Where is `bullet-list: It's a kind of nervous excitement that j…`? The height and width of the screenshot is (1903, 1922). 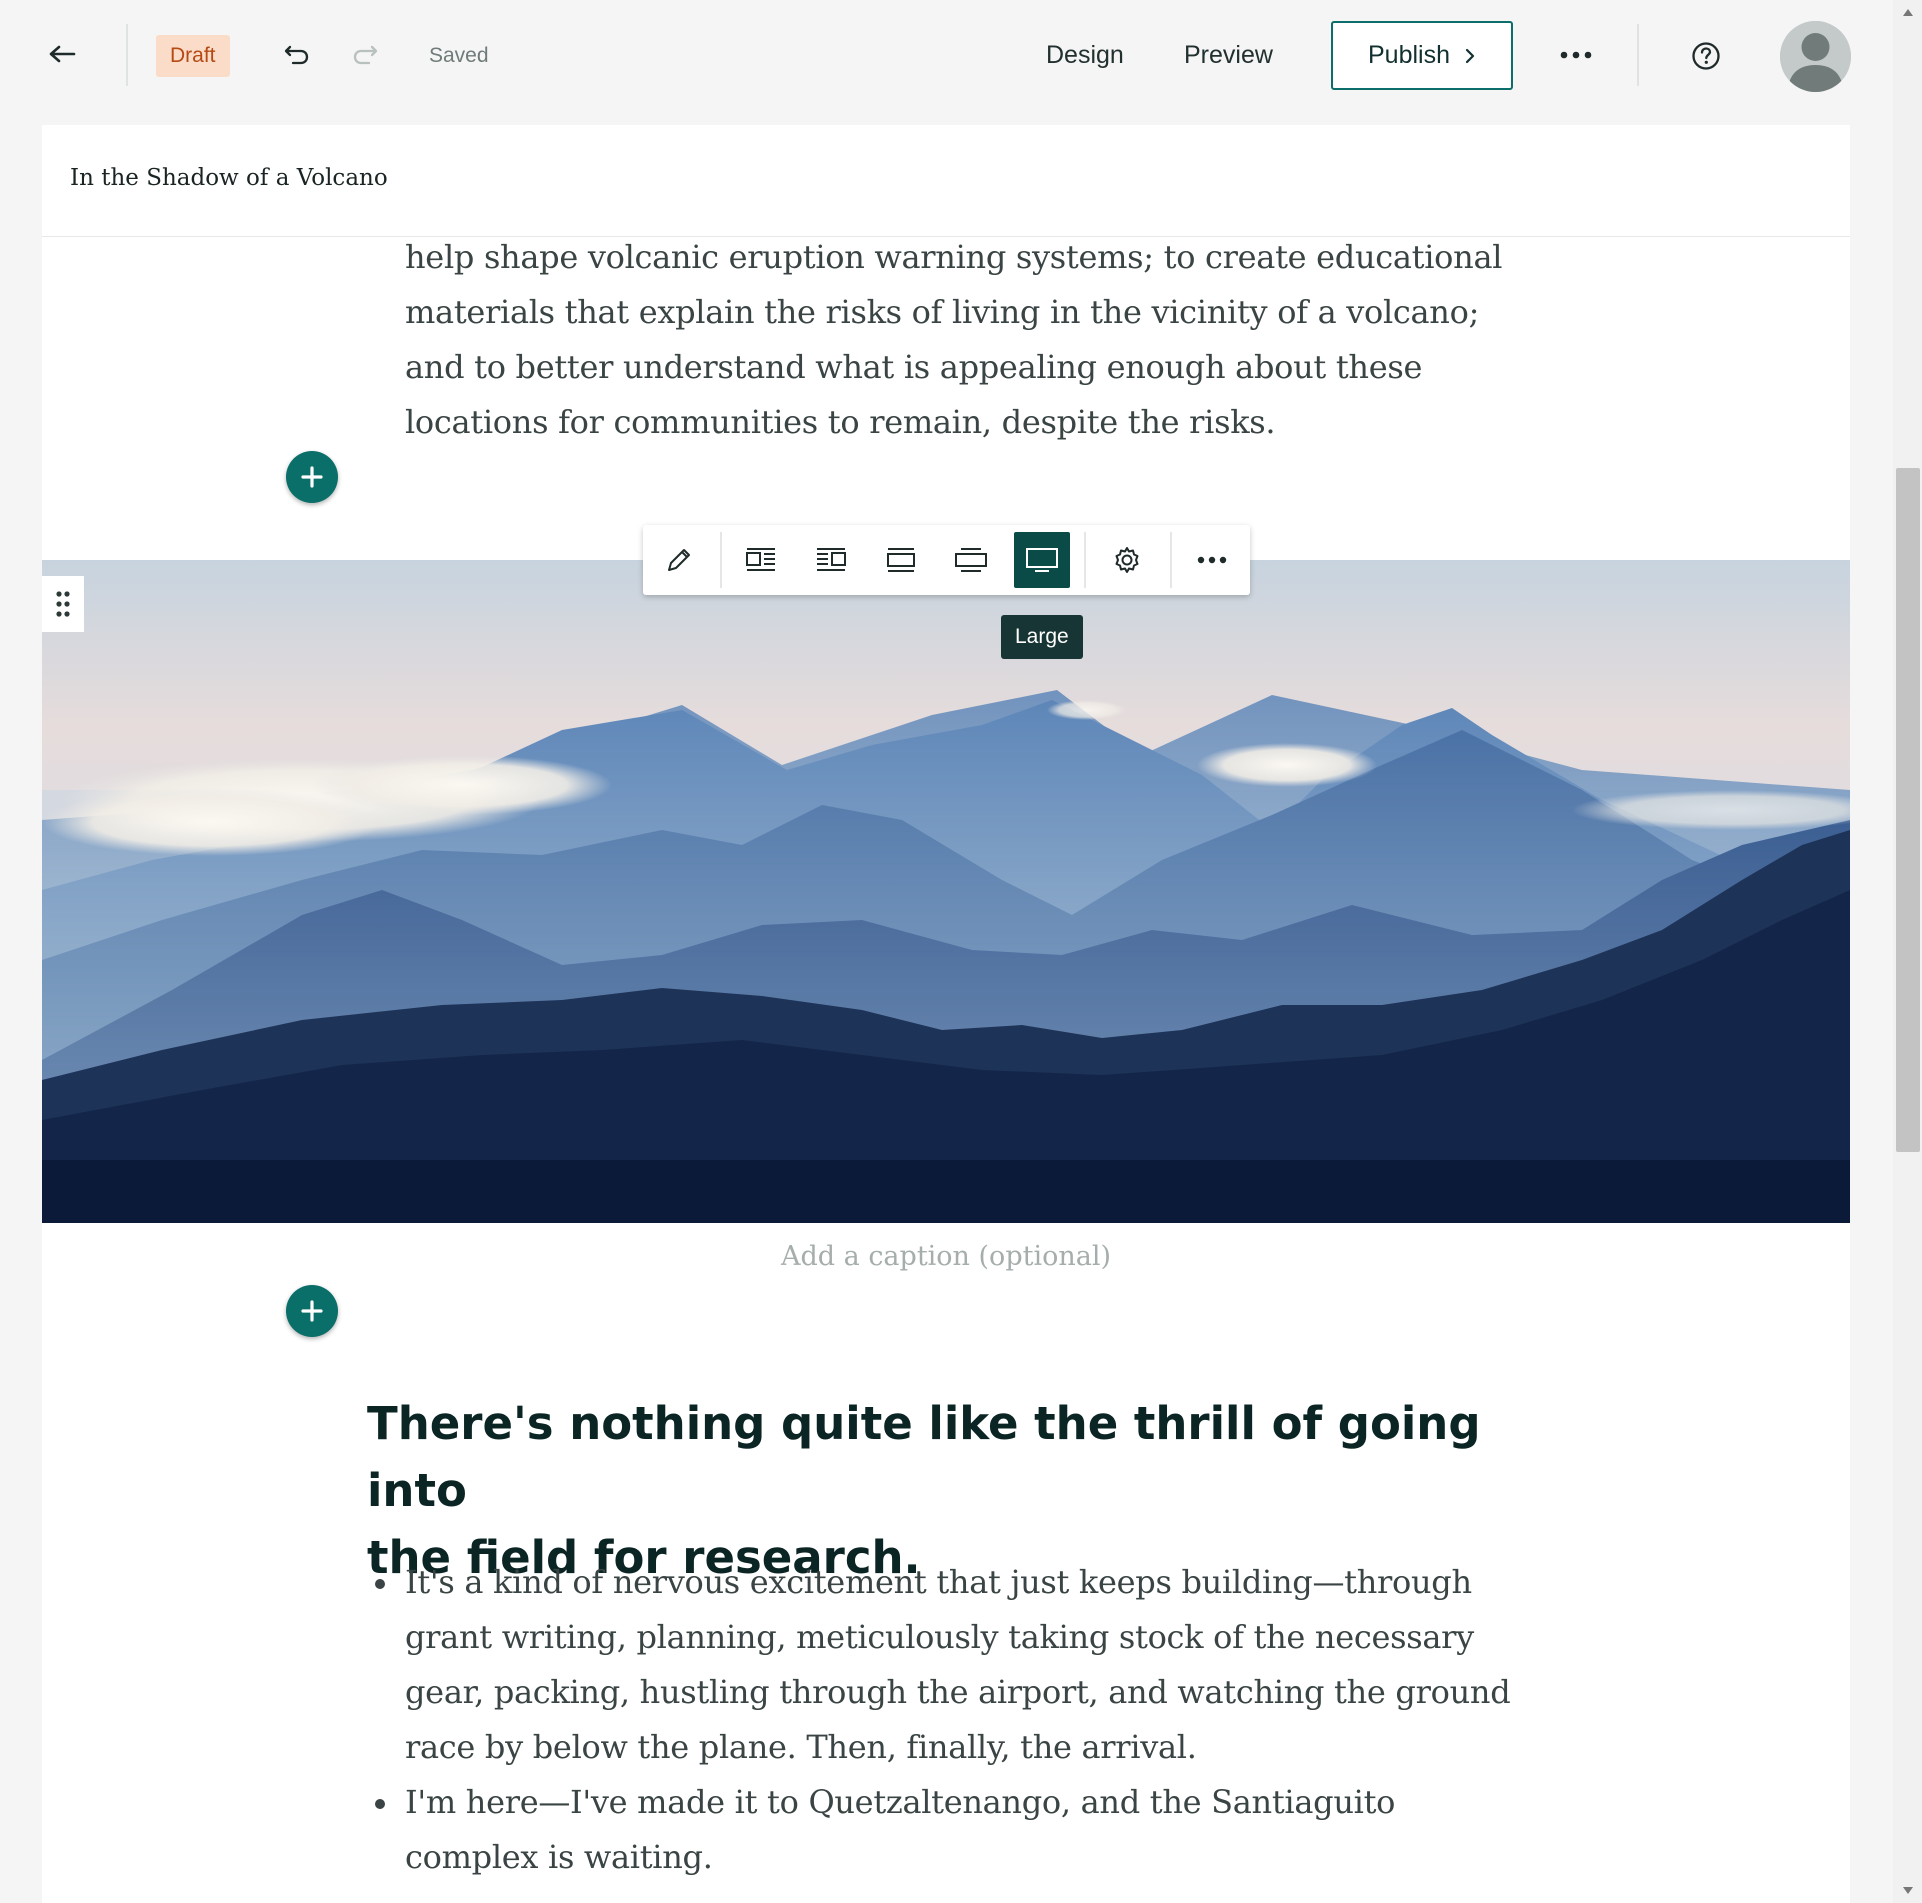 bullet-list: It's a kind of nervous excitement that j… is located at coordinates (977, 1720).